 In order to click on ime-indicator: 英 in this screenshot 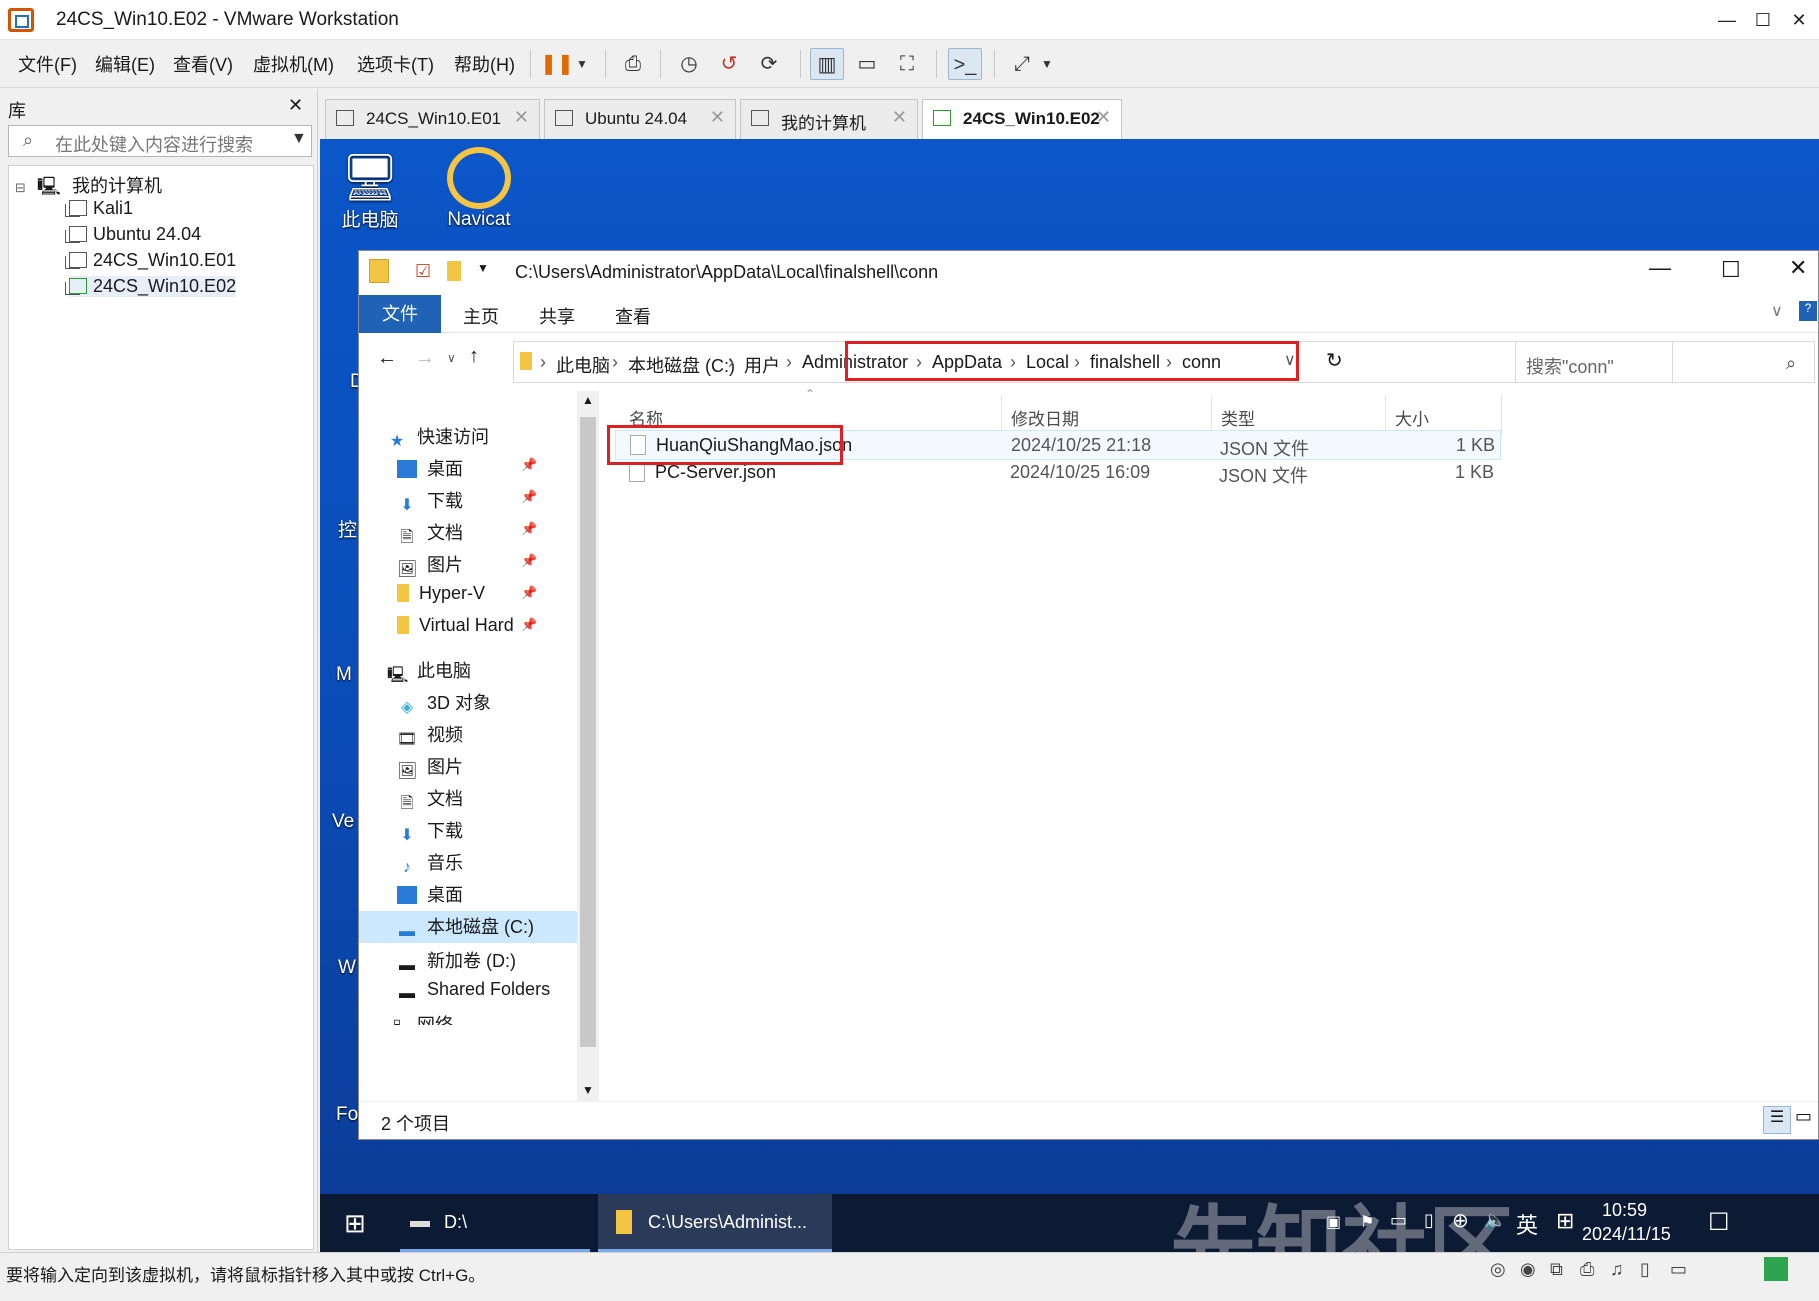, I will do `click(1527, 1224)`.